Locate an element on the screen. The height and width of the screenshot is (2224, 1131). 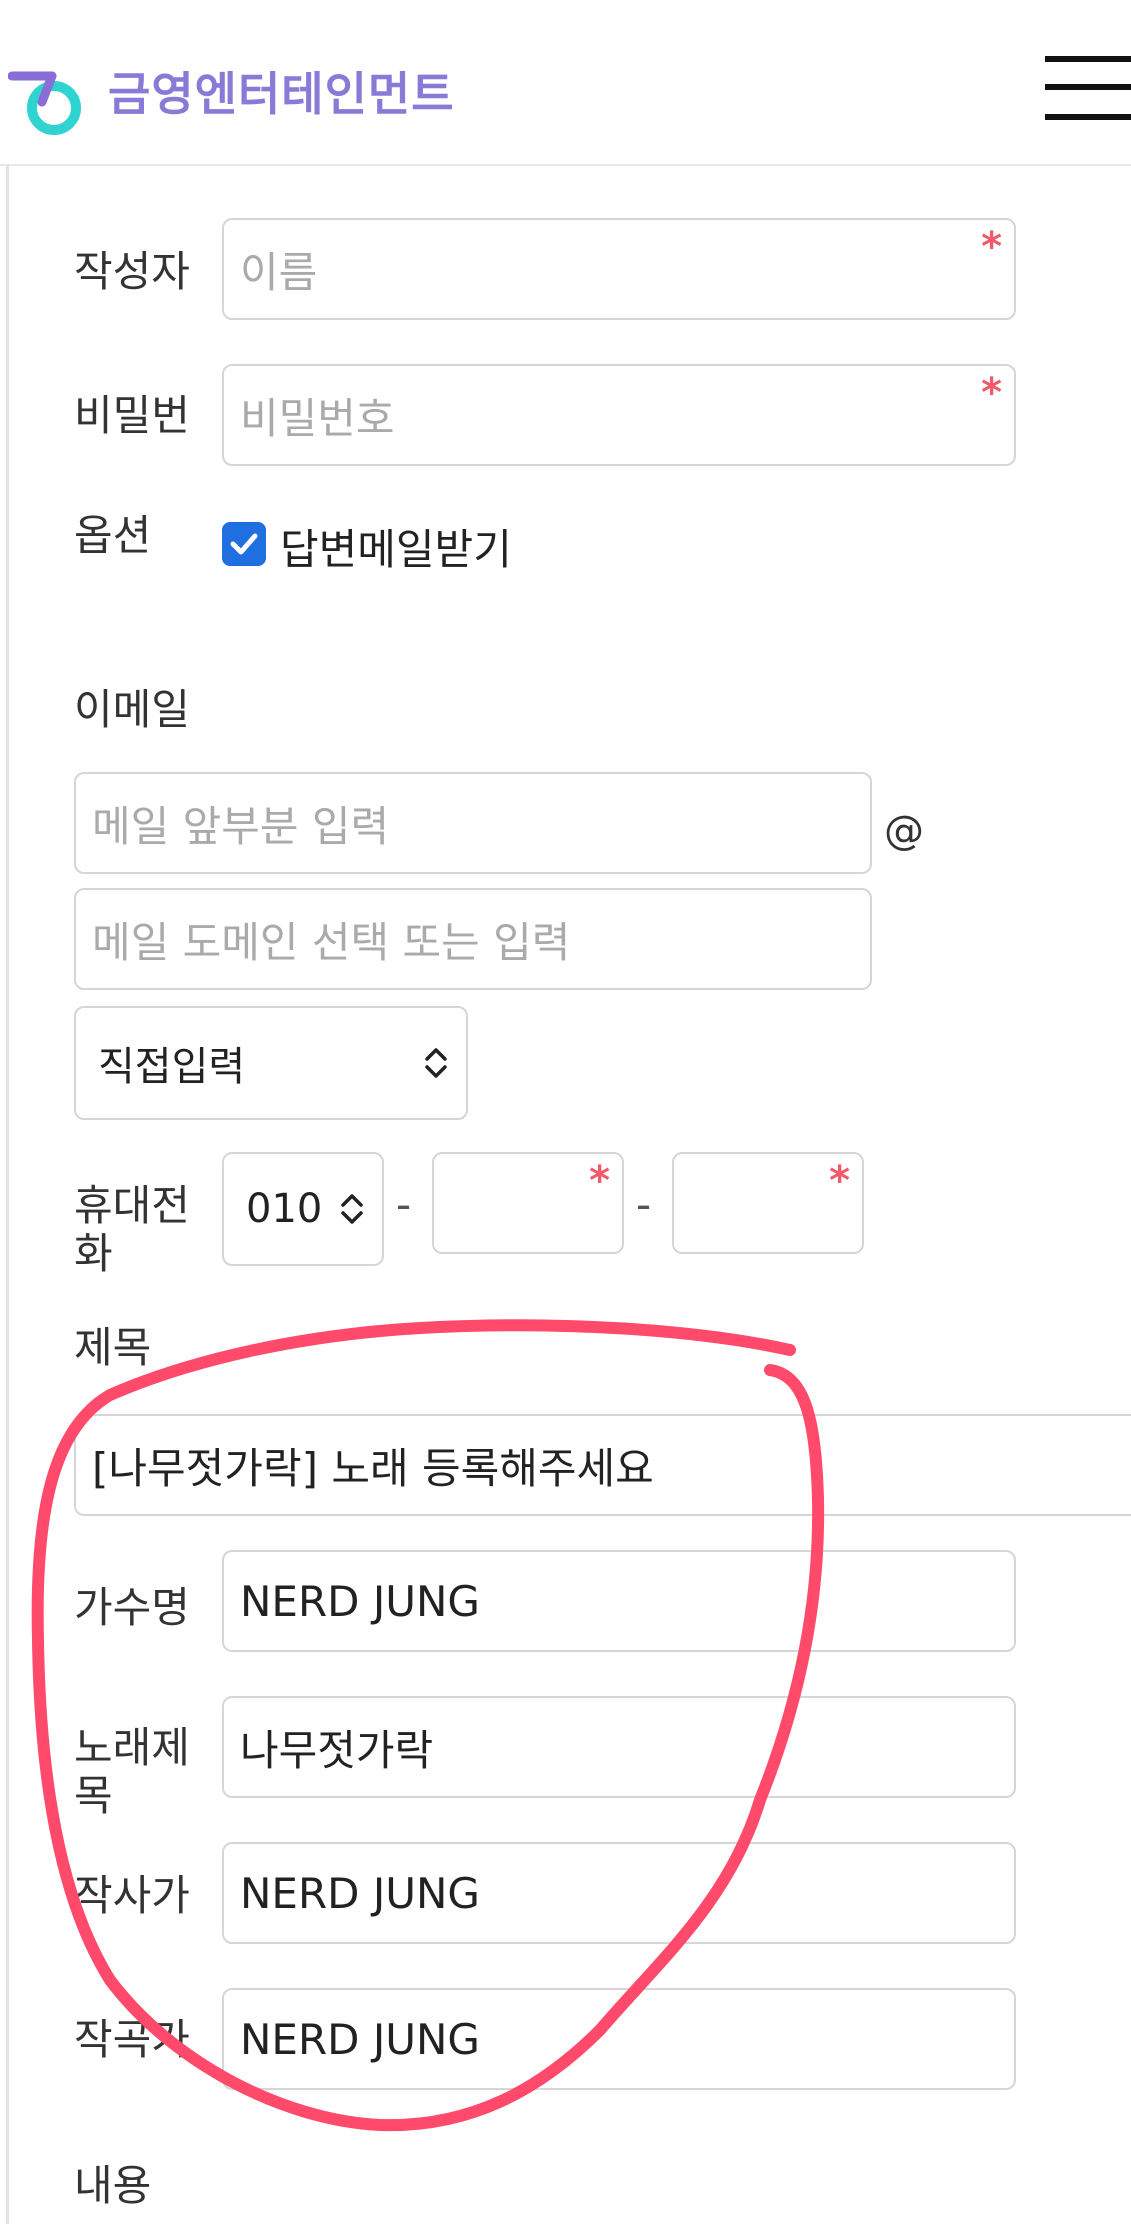
content-border is located at coordinates (7, 1194).